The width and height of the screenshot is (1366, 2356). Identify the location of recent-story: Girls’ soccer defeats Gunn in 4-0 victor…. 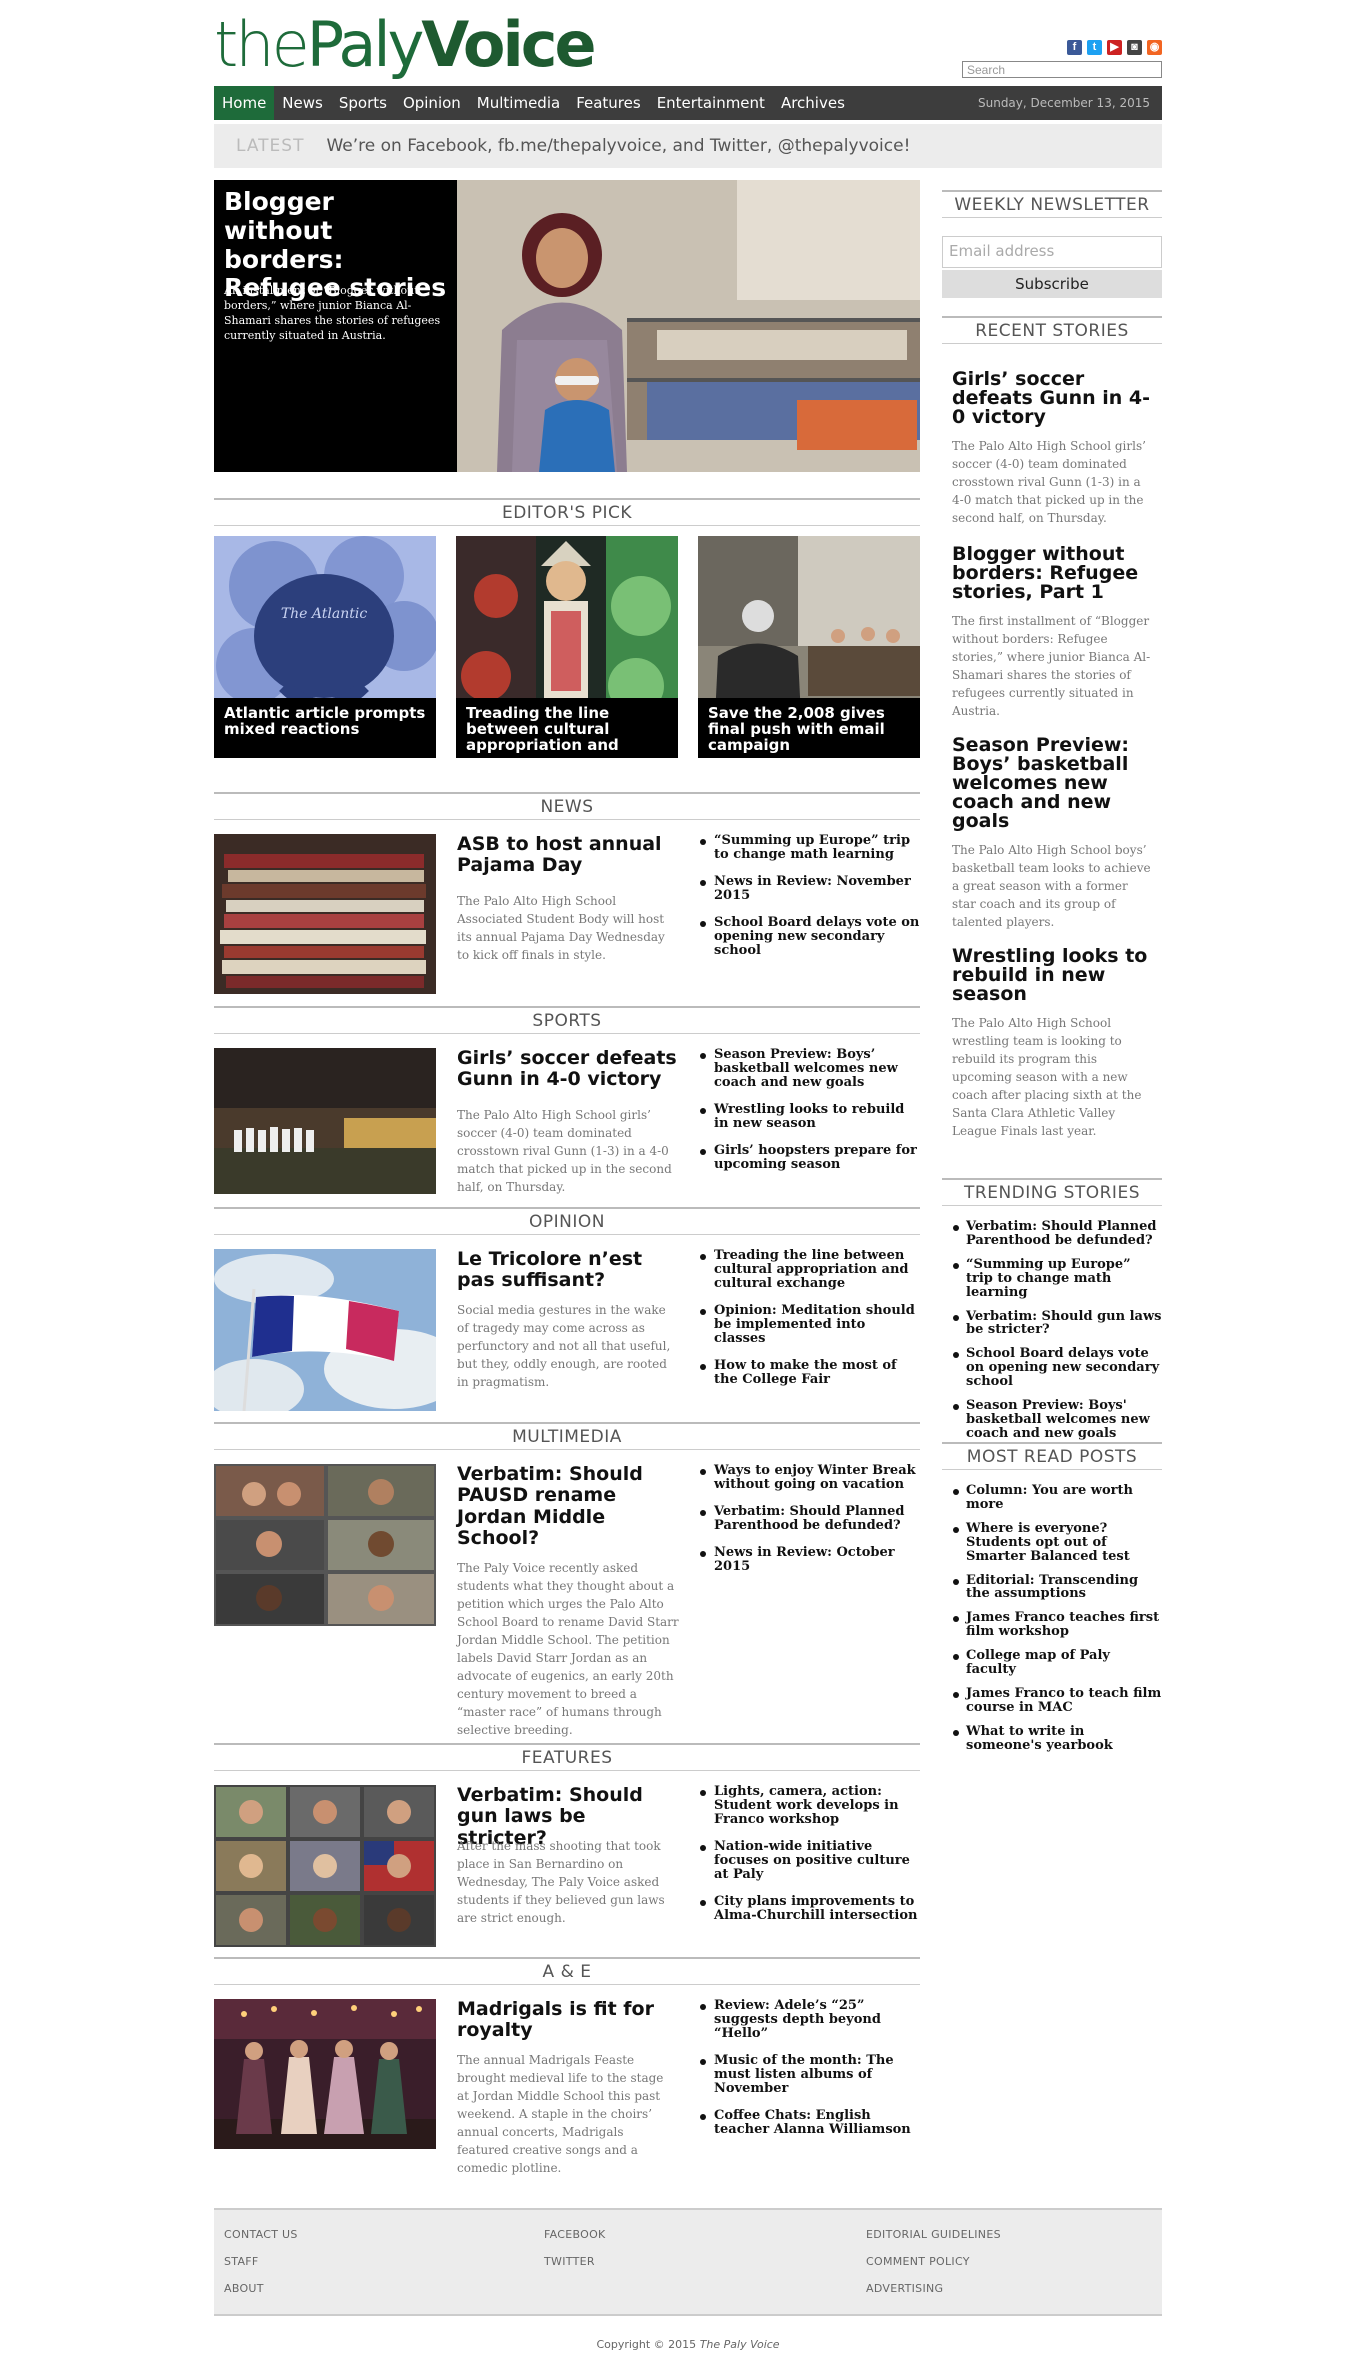
(1053, 448).